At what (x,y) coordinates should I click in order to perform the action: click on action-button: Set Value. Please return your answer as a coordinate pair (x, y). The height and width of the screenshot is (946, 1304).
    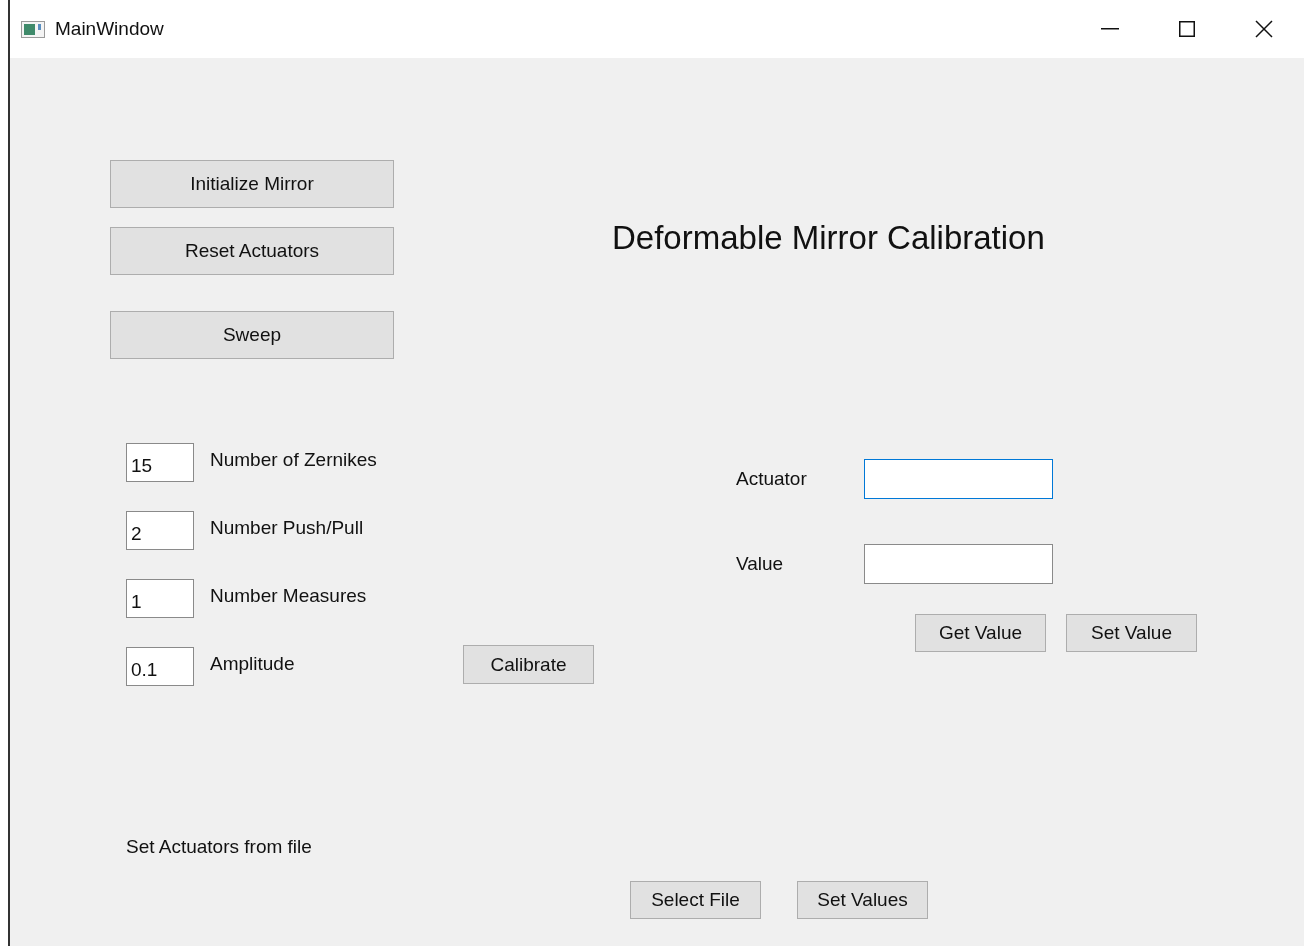
    Looking at the image, I should click on (1131, 633).